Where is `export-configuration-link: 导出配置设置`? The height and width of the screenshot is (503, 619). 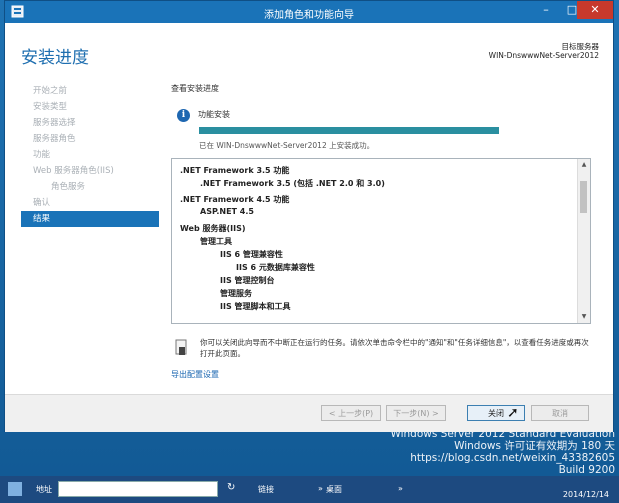
export-configuration-link: 导出配置设置 is located at coordinates (195, 374).